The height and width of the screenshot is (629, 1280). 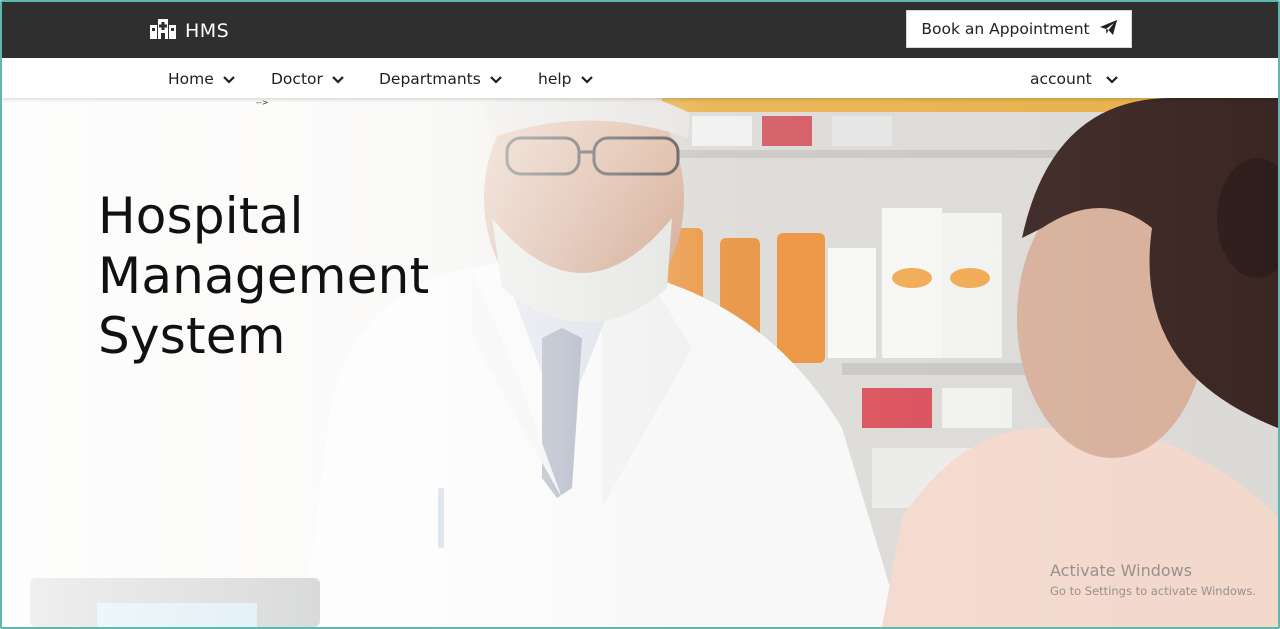 I want to click on top-bar: HMS Book an Appointment, so click(x=640, y=30).